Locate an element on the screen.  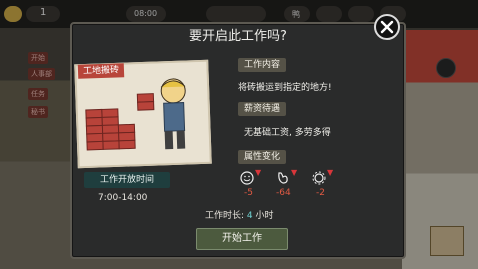
close-icon is located at coordinates (387, 27).